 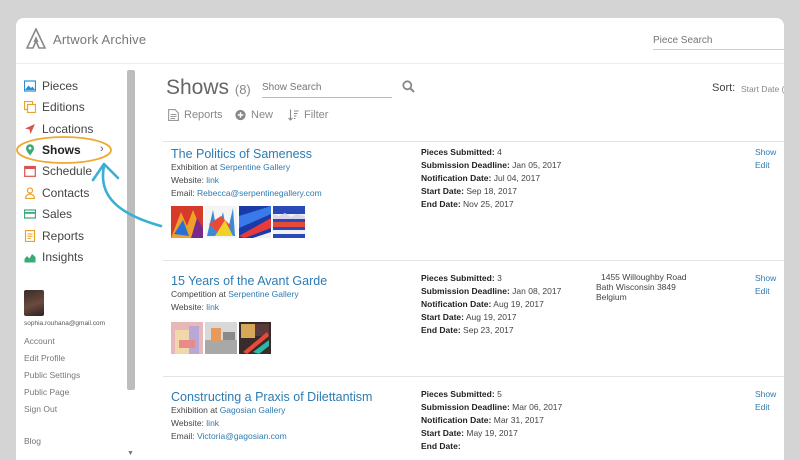 What do you see at coordinates (173, 115) in the screenshot?
I see `document-icon` at bounding box center [173, 115].